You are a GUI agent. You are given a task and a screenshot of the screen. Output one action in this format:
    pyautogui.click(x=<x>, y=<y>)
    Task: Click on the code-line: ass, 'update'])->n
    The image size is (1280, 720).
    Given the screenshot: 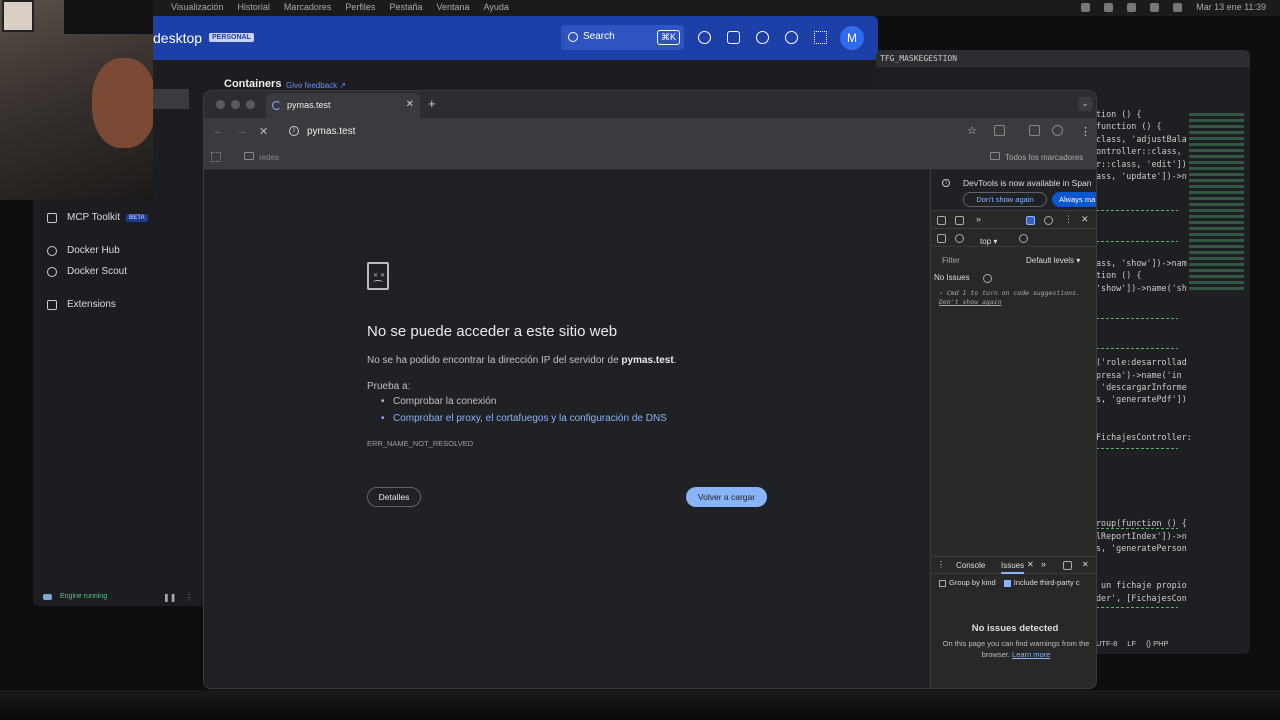 What is the action you would take?
    pyautogui.click(x=1141, y=176)
    